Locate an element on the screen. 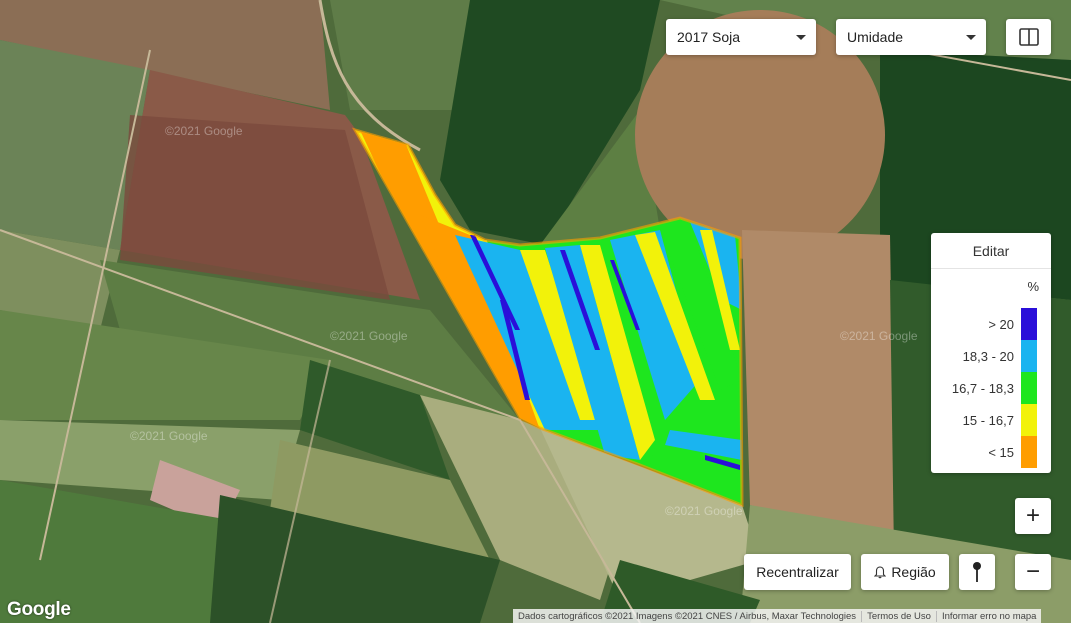  legend-item-label: 15 - 16,7 is located at coordinates (988, 420).